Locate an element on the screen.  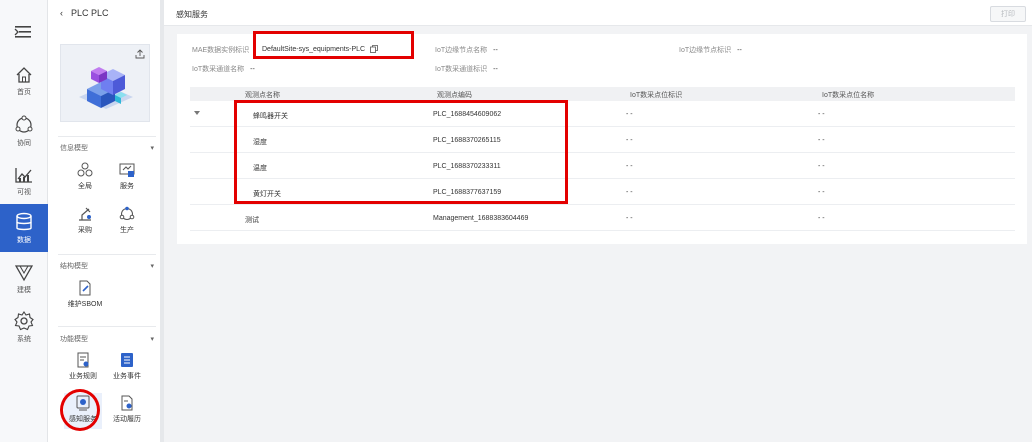
meta-channel-name: IoT数采通道名称 -- is located at coordinates (223, 69).